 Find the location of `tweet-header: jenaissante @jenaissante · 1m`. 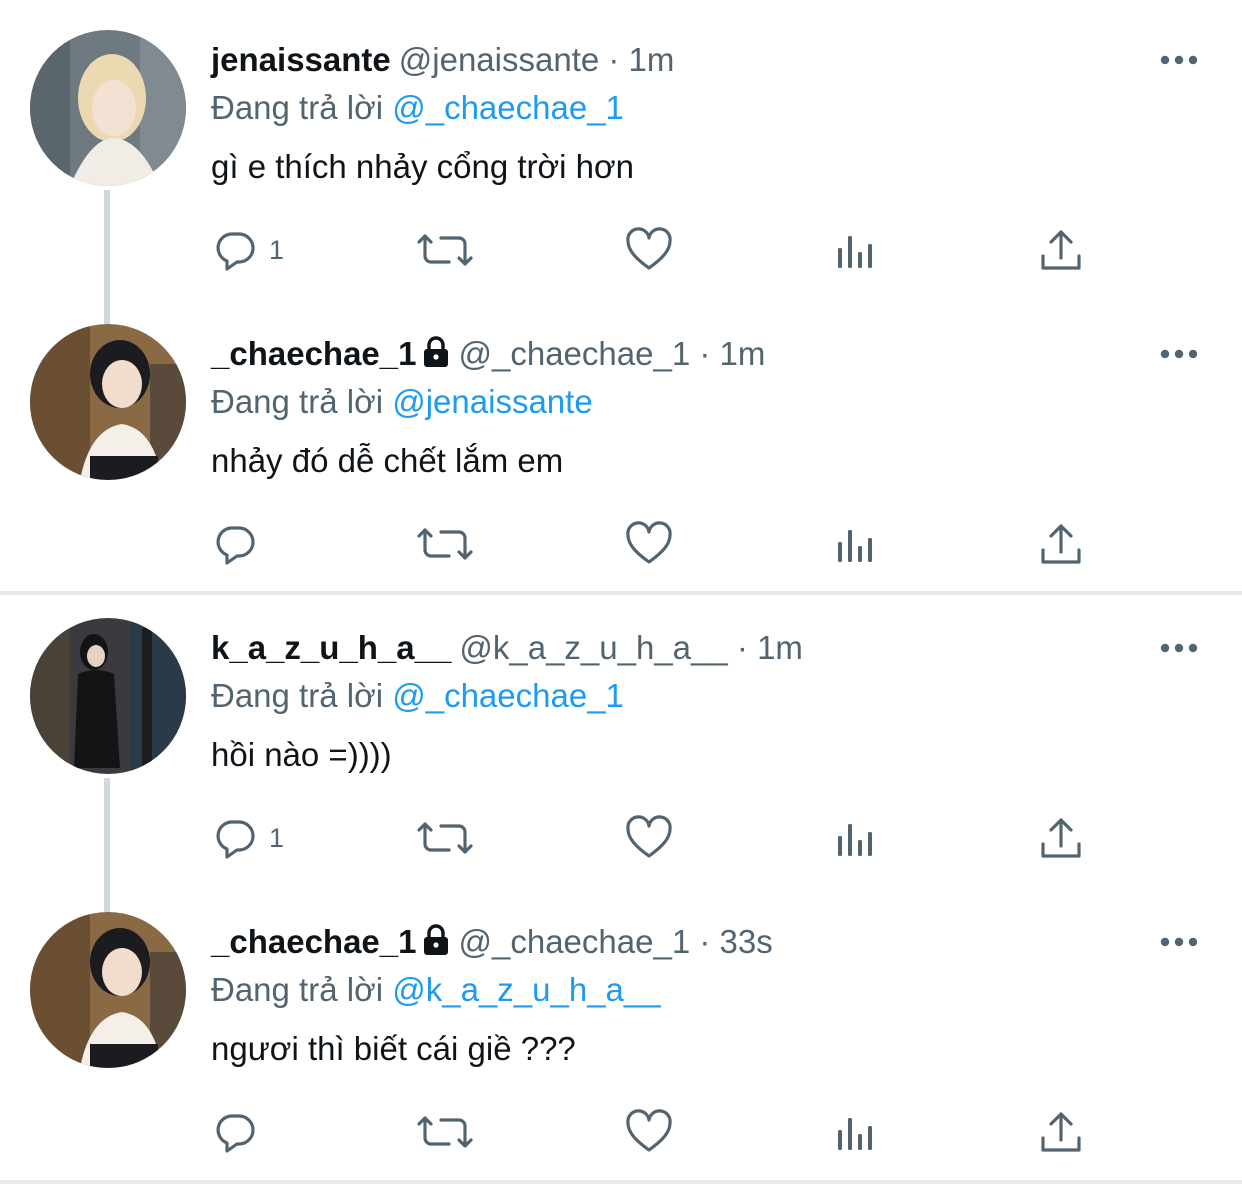

tweet-header: jenaissante @jenaissante · 1m is located at coordinates (442, 60).